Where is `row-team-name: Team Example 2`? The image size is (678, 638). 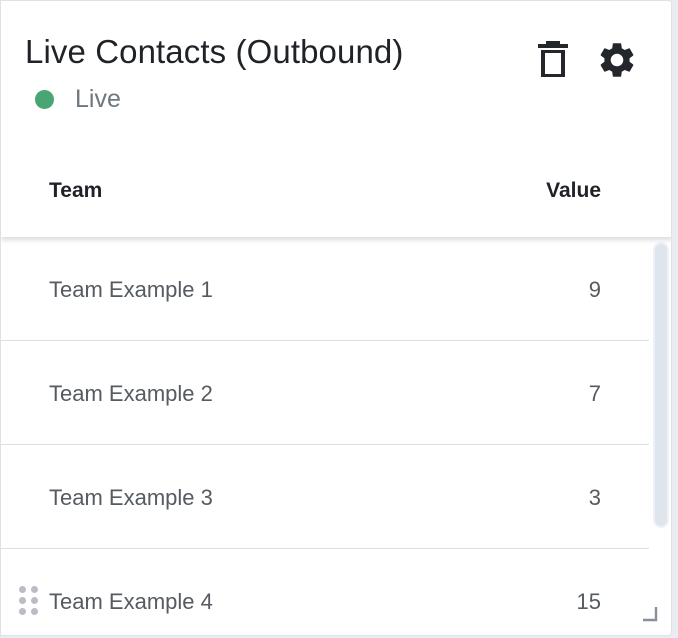
row-team-name: Team Example 2 is located at coordinates (131, 393).